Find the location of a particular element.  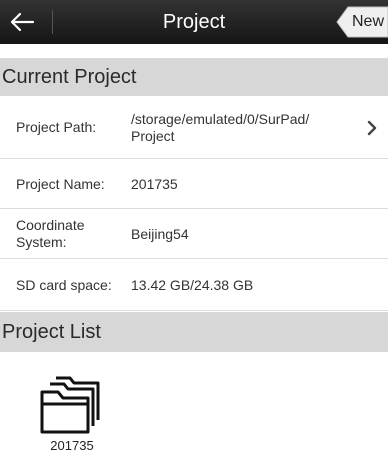

project-name-label: Project Name: is located at coordinates (60, 184).